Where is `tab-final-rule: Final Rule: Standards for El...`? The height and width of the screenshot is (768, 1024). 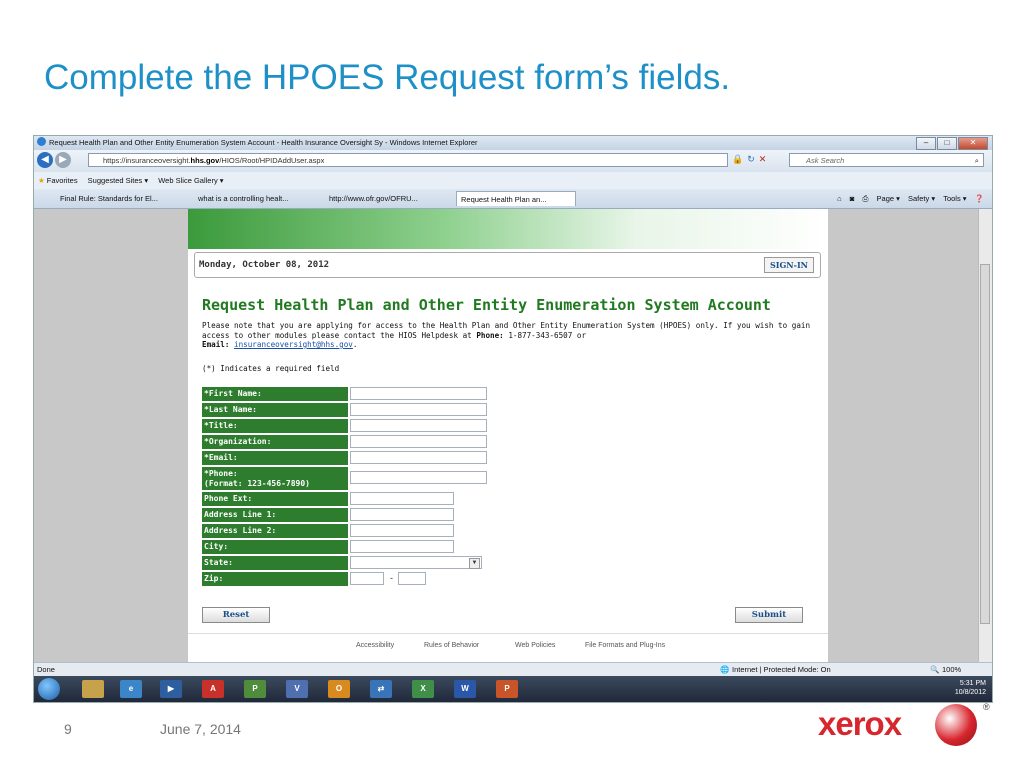 tab-final-rule: Final Rule: Standards for El... is located at coordinates (123, 198).